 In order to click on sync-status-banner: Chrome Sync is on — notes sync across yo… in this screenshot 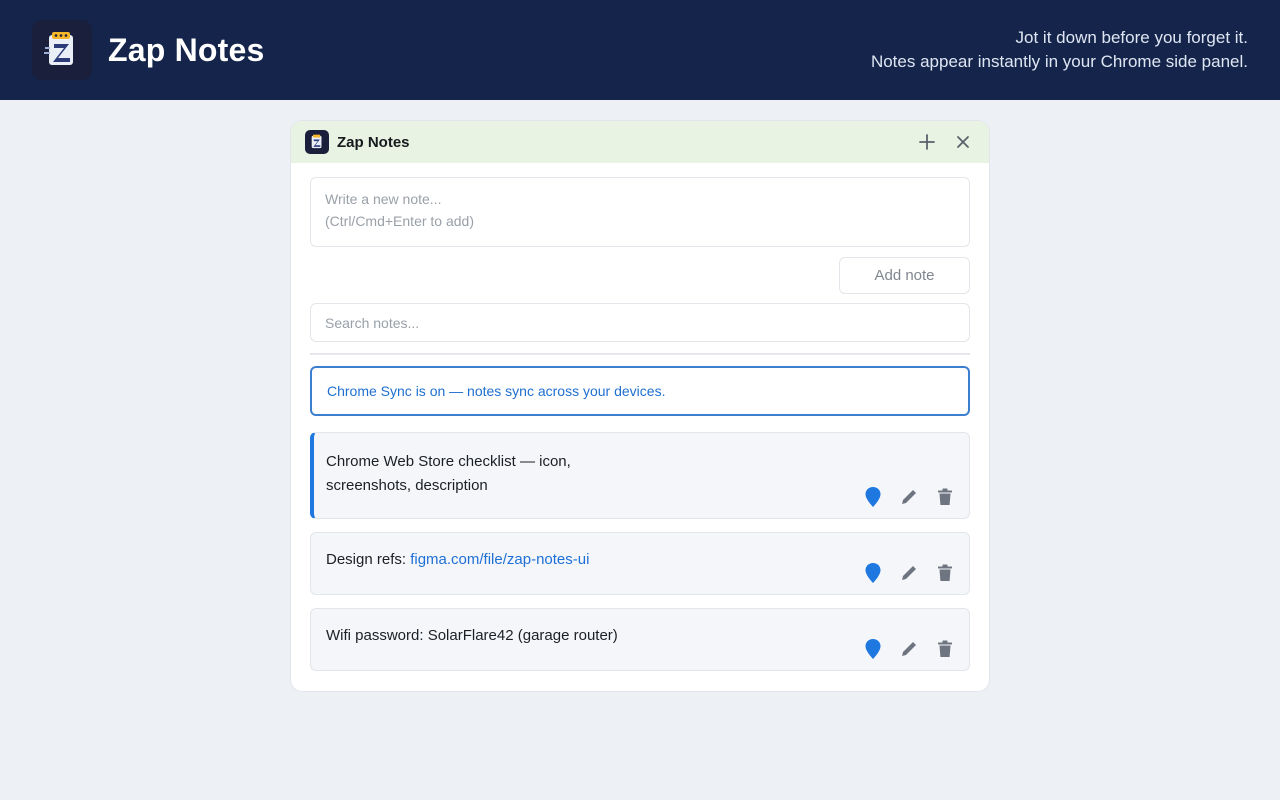, I will do `click(640, 391)`.